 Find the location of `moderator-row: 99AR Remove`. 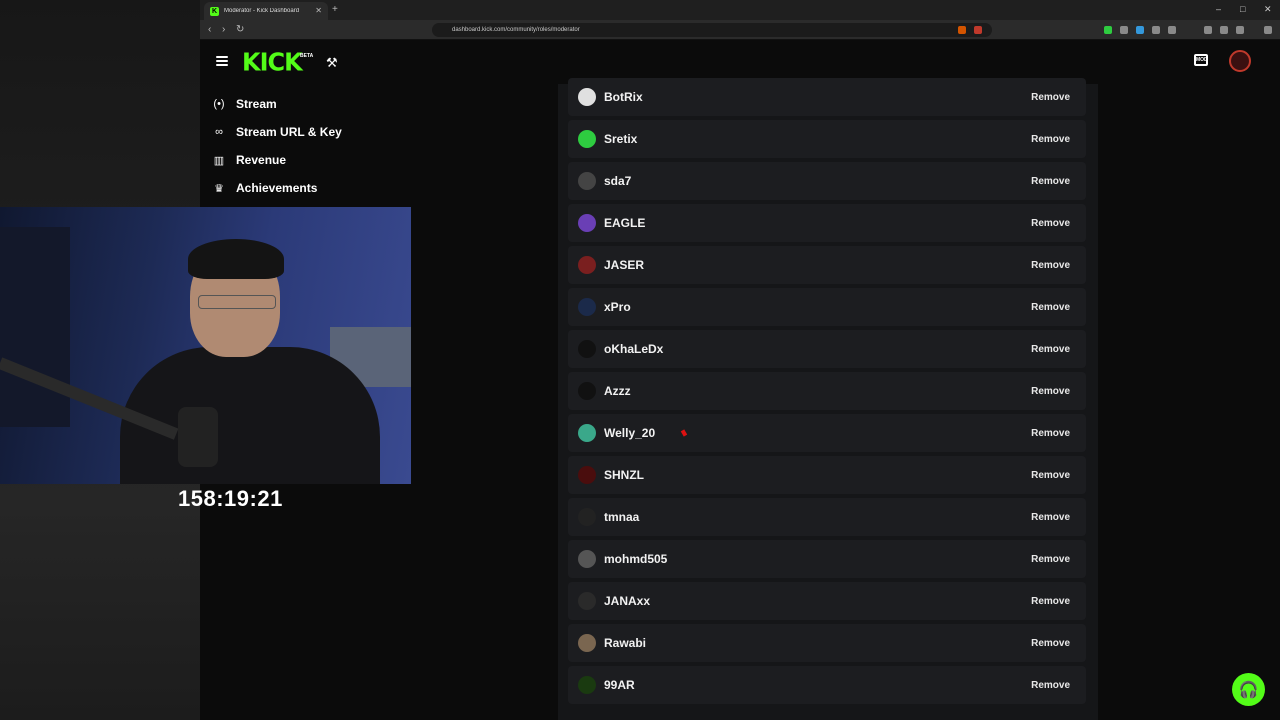

moderator-row: 99AR Remove is located at coordinates (827, 685).